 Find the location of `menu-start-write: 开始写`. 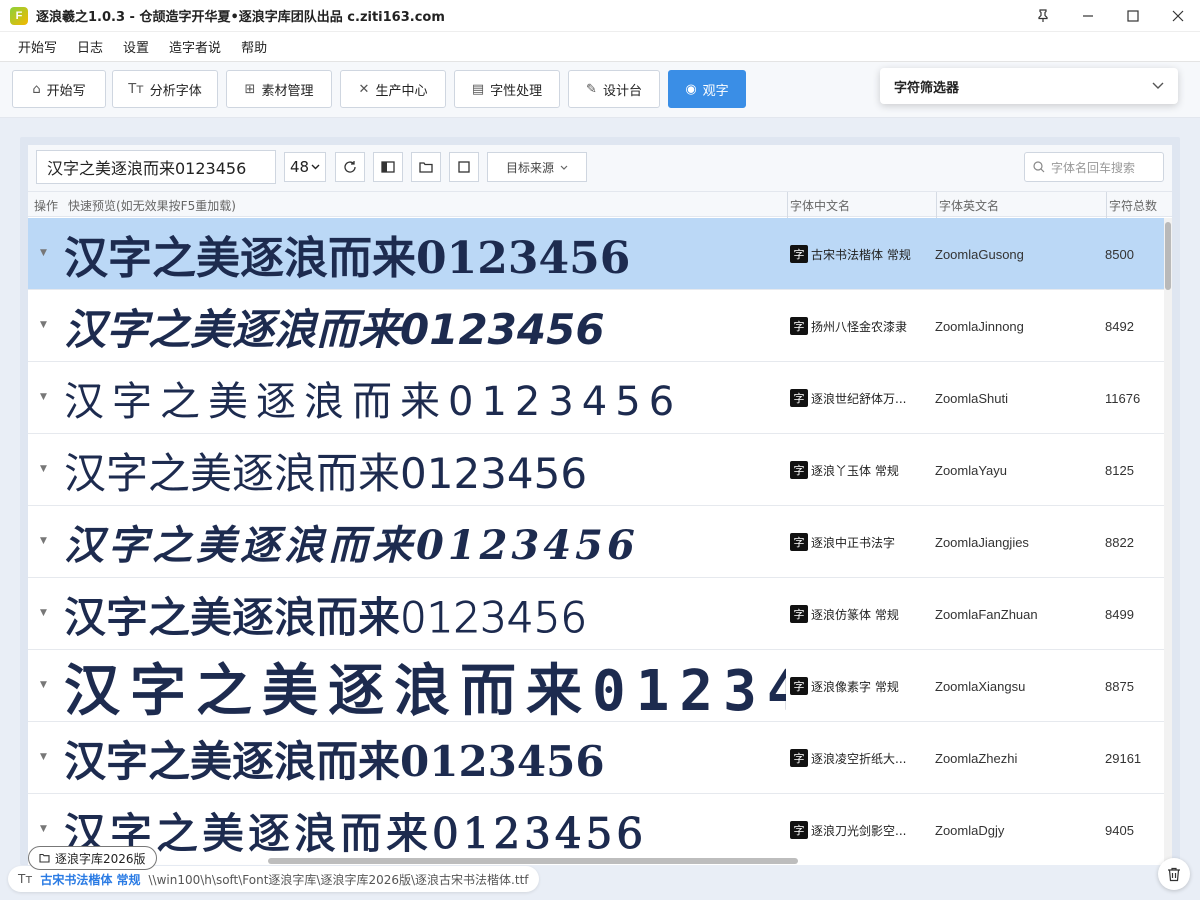

menu-start-write: 开始写 is located at coordinates (37, 46).